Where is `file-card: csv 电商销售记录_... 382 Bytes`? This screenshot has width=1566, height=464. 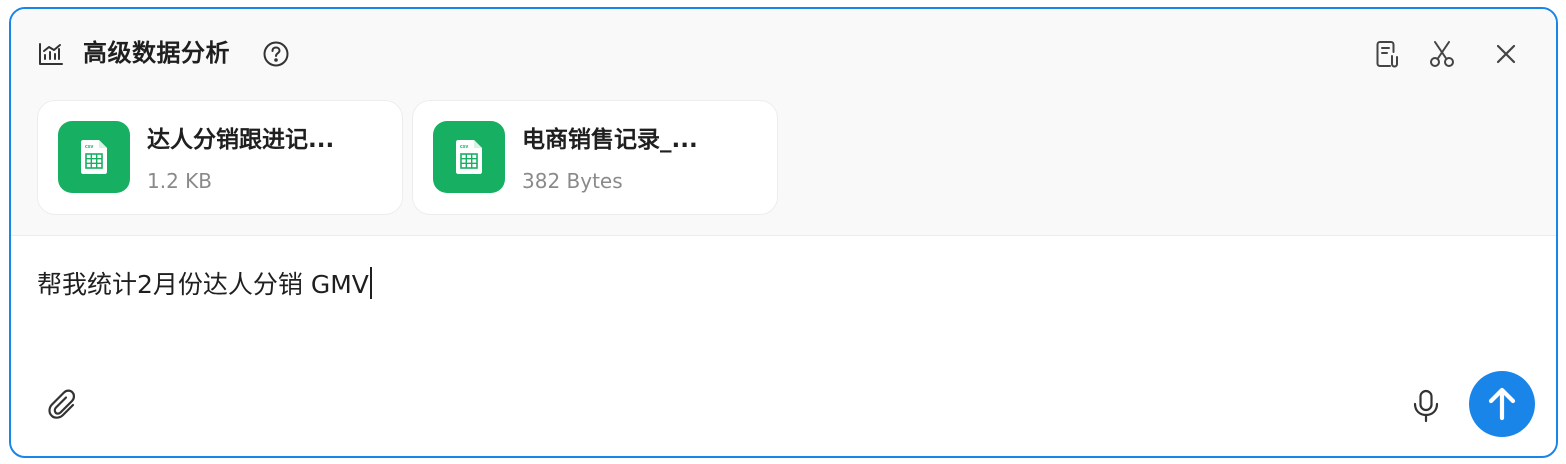
file-card: csv 电商销售记录_... 382 Bytes is located at coordinates (595, 157).